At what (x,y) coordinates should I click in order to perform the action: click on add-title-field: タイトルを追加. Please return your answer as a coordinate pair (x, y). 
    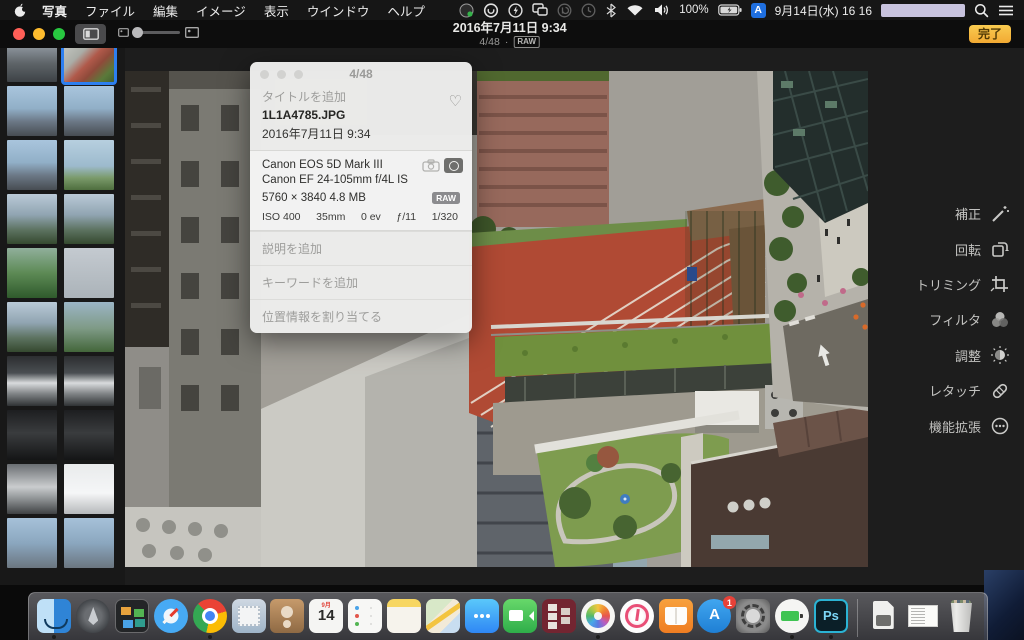
    Looking at the image, I should click on (361, 96).